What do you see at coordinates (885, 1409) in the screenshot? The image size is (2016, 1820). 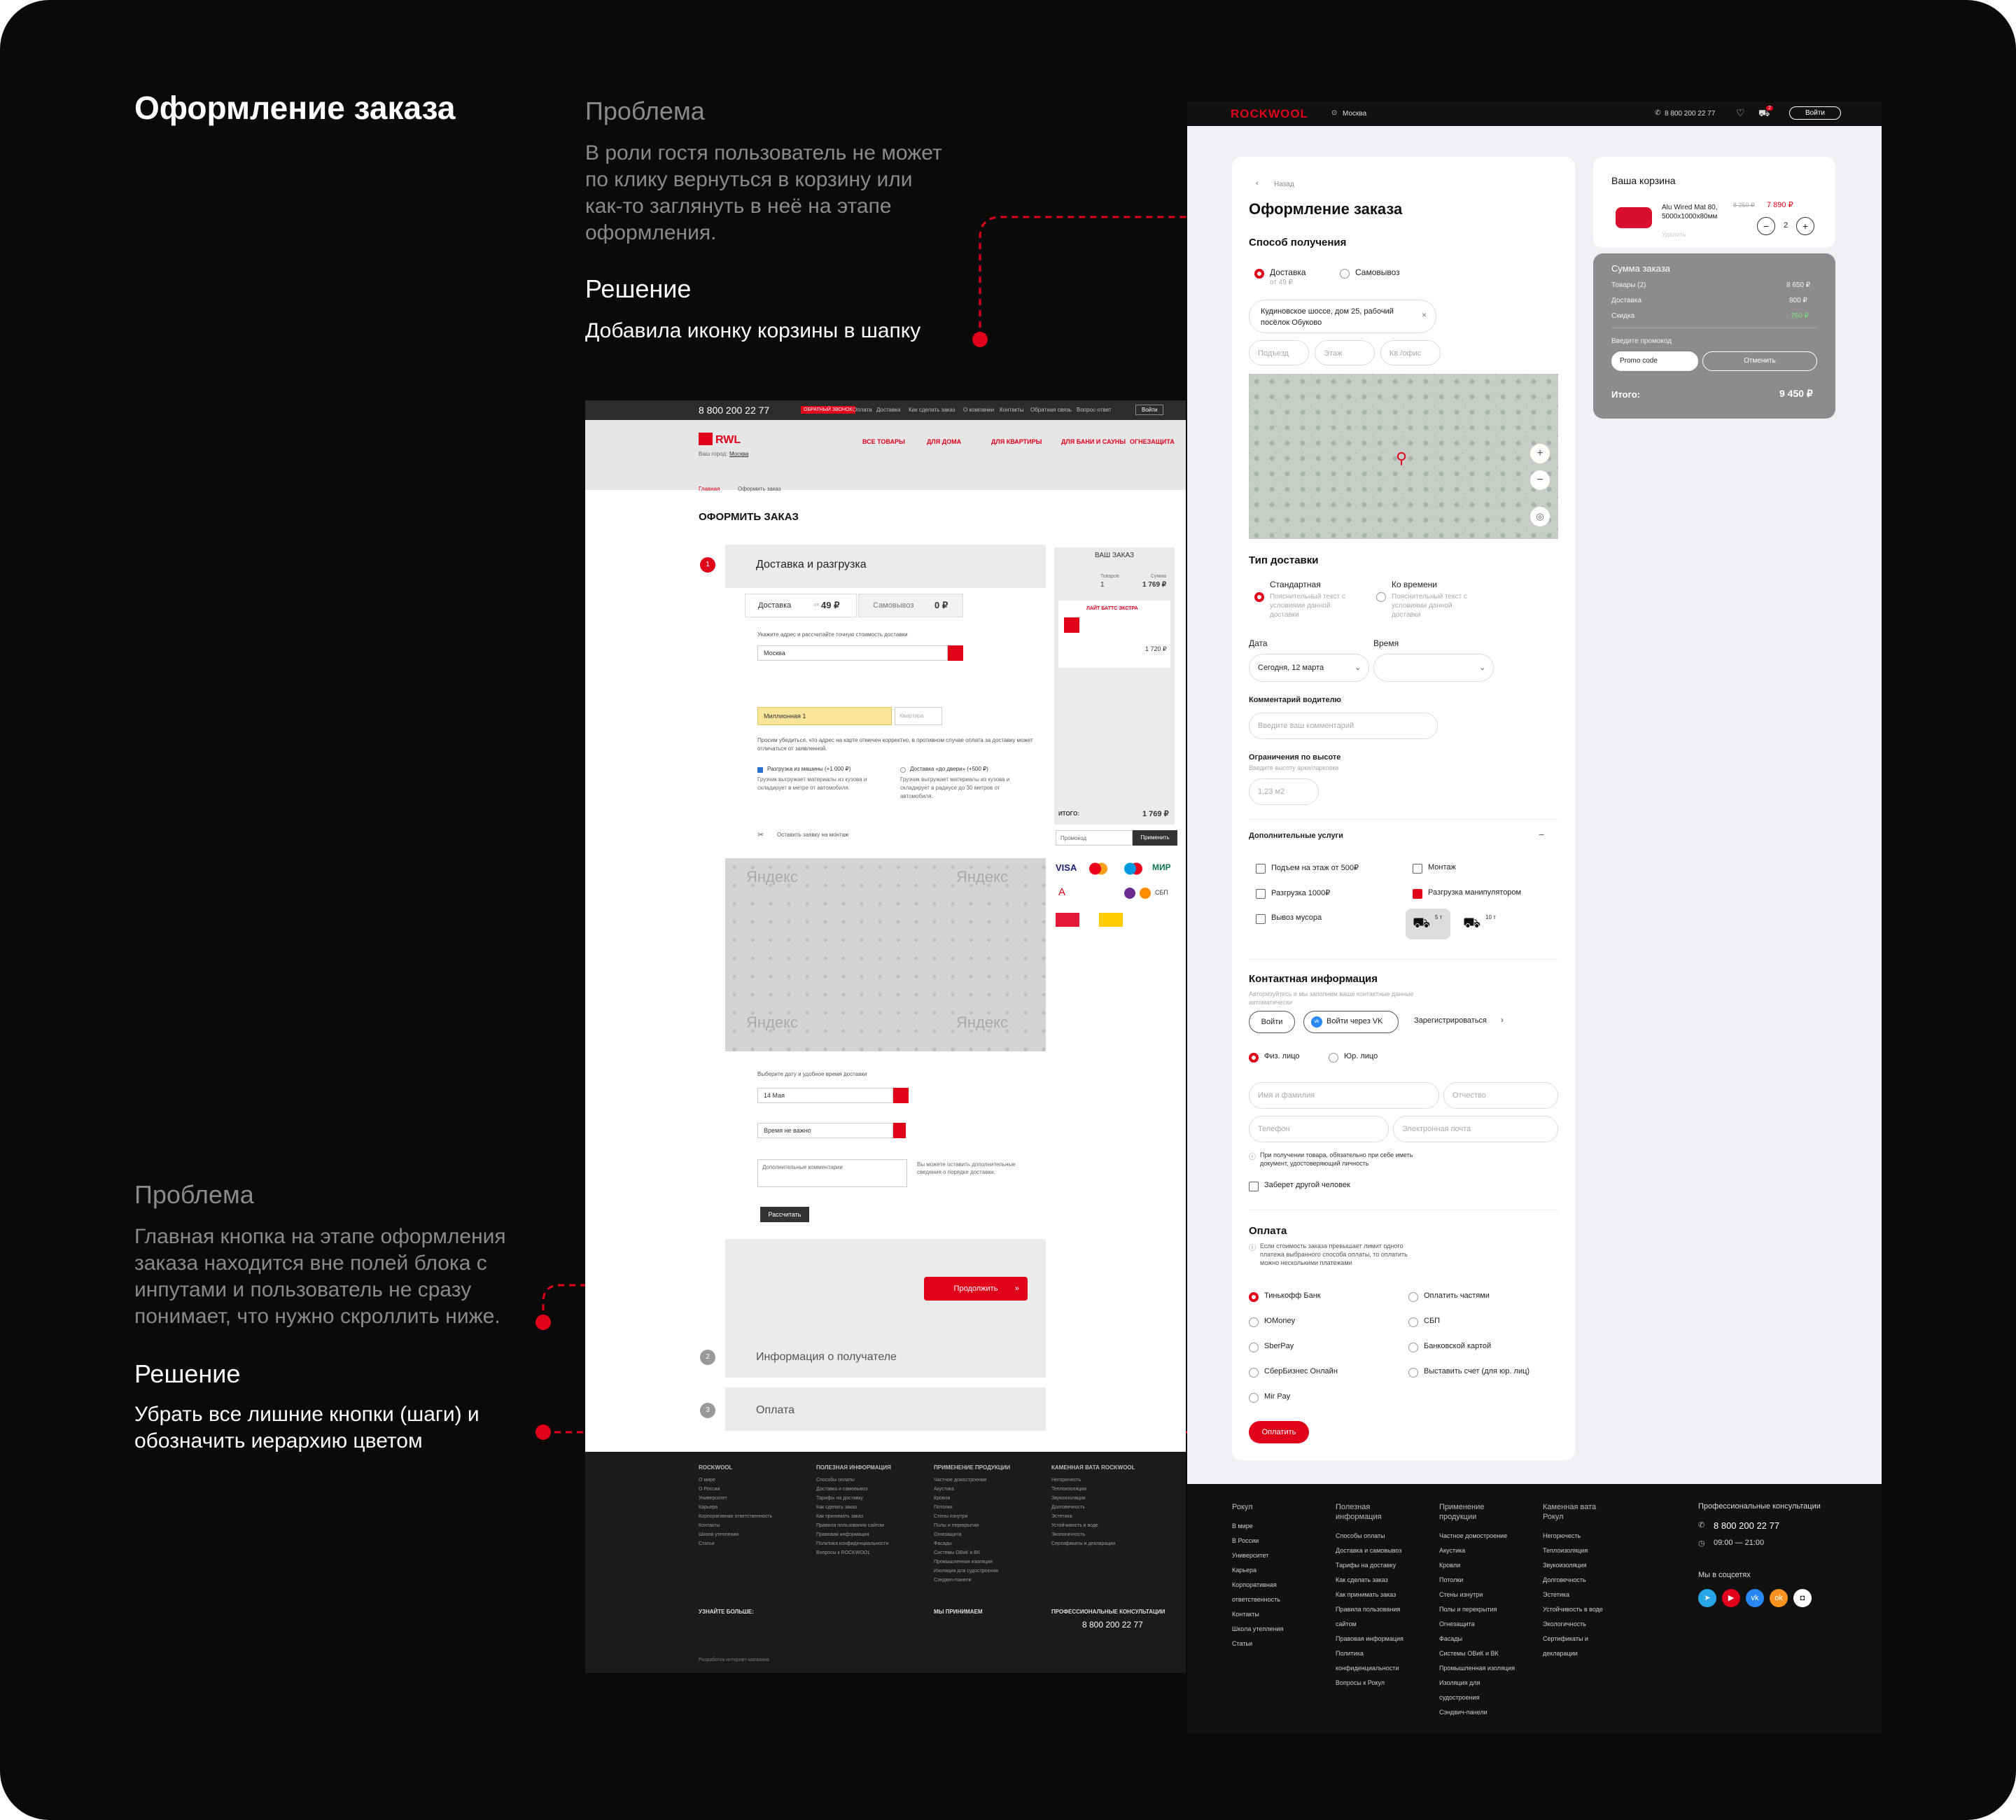 I see `old-step3-block: Оплата` at bounding box center [885, 1409].